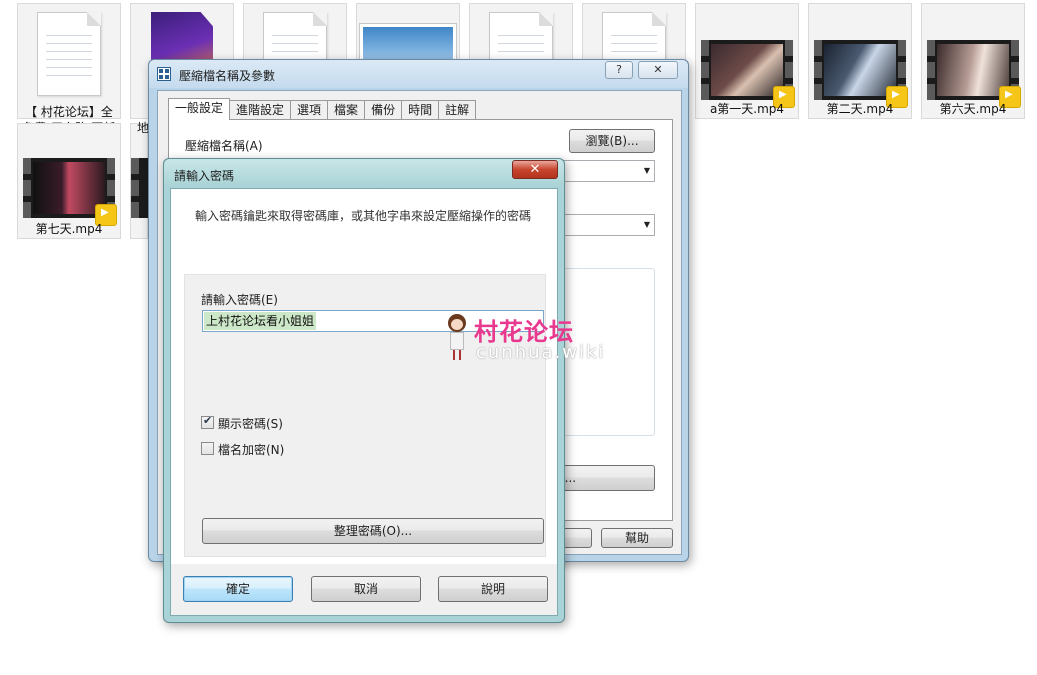  I want to click on mascot-girl-icon, so click(457, 338).